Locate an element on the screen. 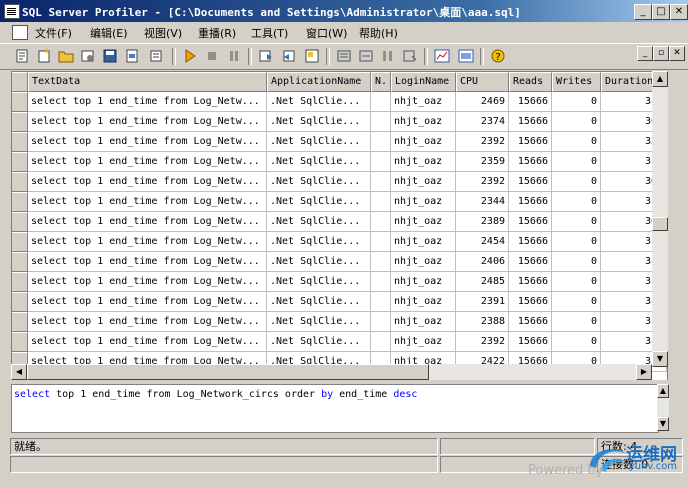 The width and height of the screenshot is (688, 487). minimize-button: _ is located at coordinates (643, 12).